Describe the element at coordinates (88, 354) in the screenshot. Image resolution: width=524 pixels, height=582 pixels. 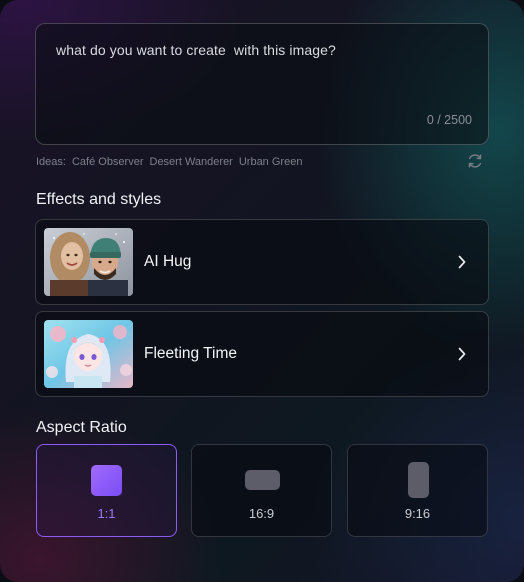
I see `anime-illustration-thumbnail` at that location.